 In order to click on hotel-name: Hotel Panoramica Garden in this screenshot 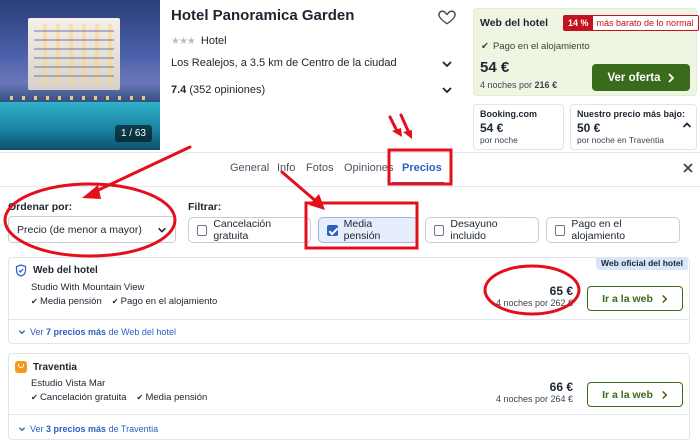, I will do `click(262, 15)`.